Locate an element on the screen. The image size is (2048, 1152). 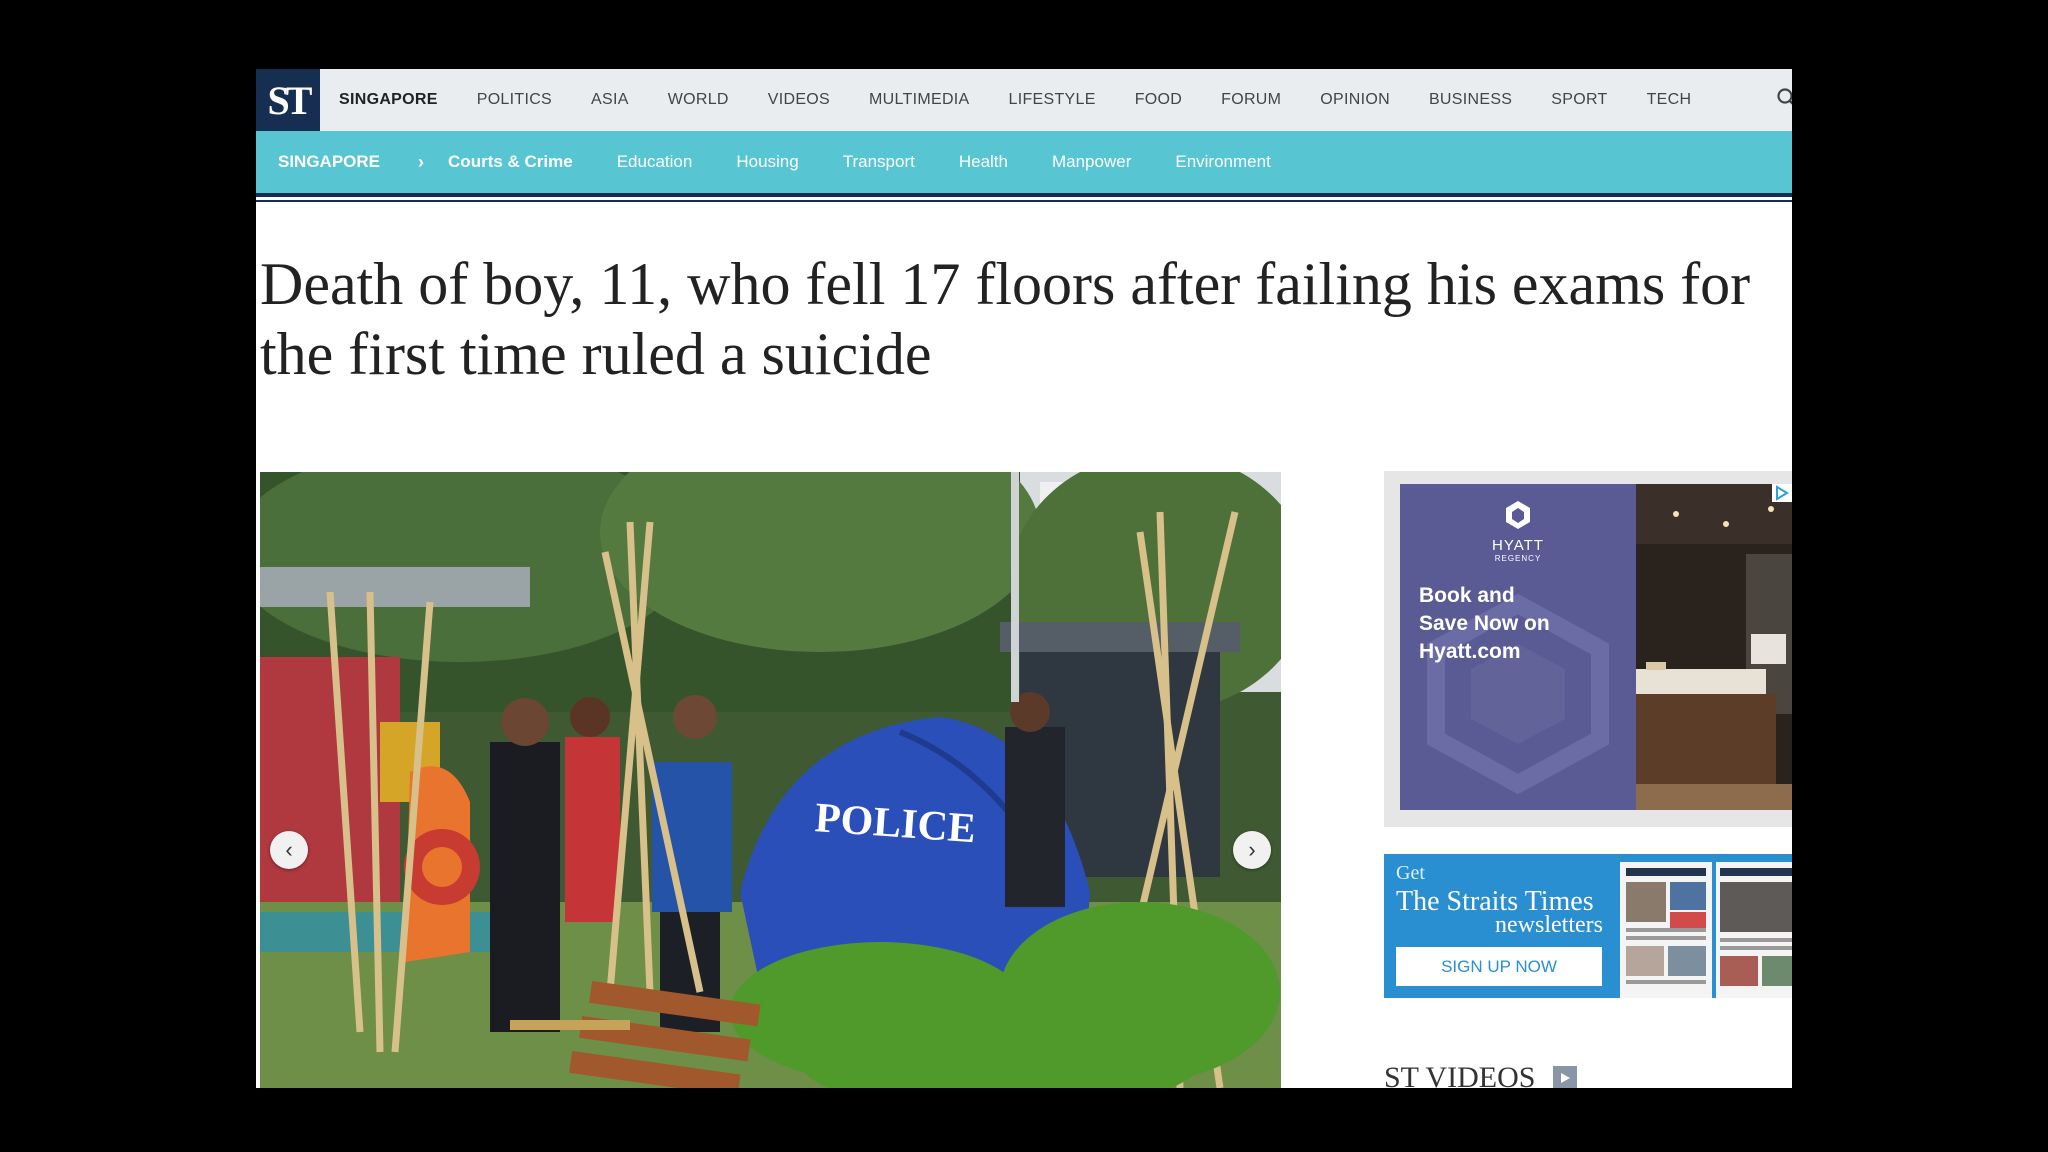
nav-food: FOOD is located at coordinates (1158, 100).